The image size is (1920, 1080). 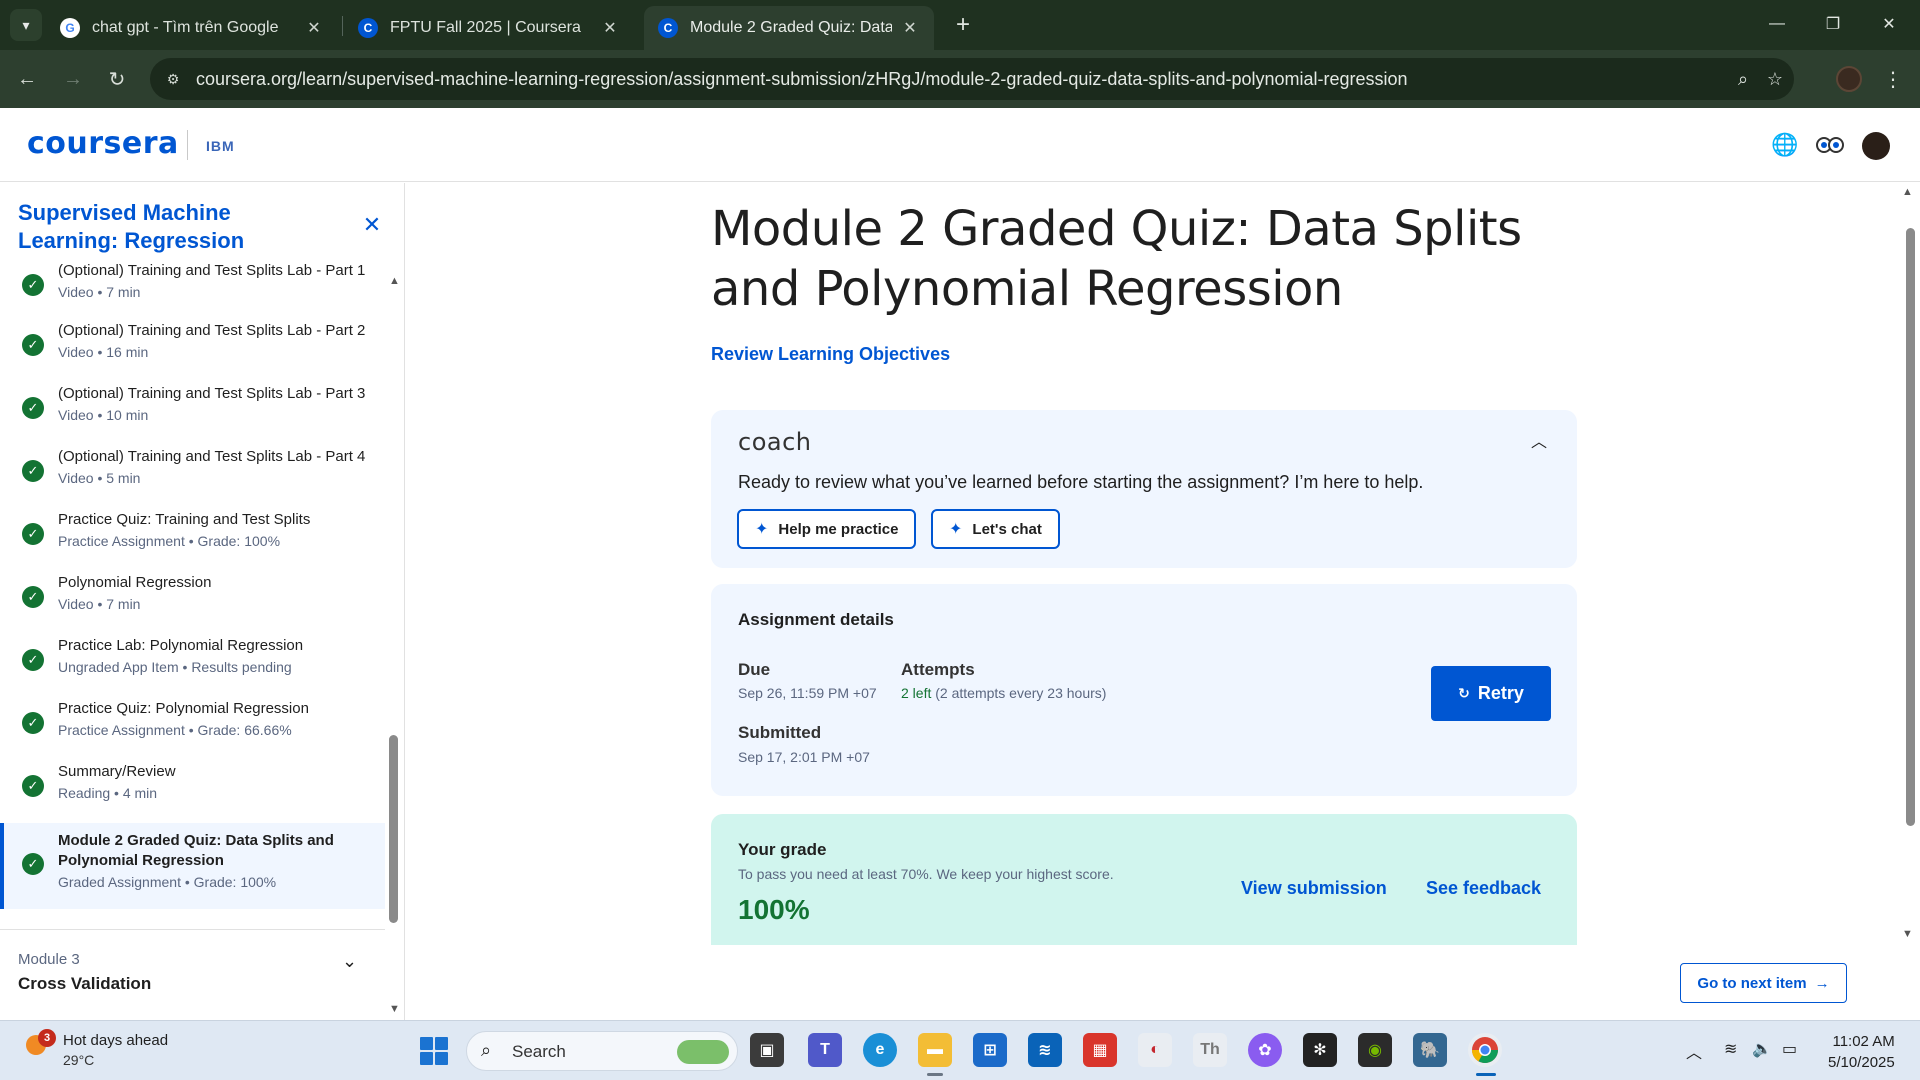 I want to click on photos-icon: ≋, so click(x=1045, y=1050).